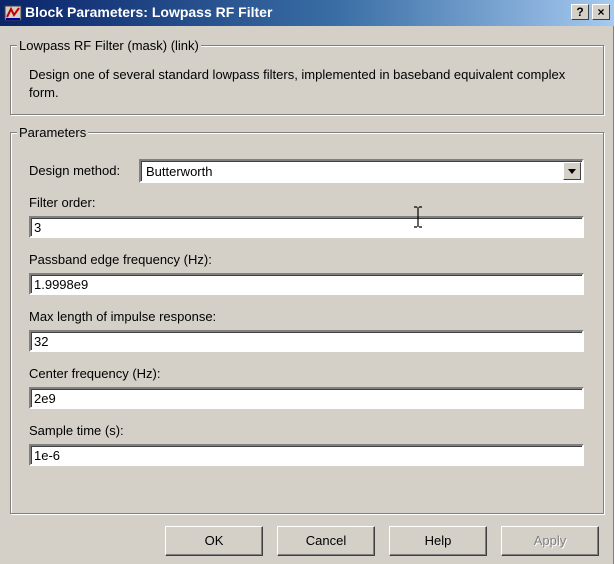  What do you see at coordinates (572, 171) in the screenshot?
I see `dropdown-arrow-icon` at bounding box center [572, 171].